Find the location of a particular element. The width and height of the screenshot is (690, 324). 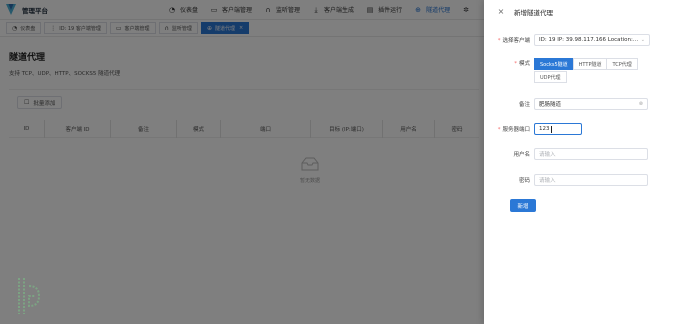

client-select: ID: 19 IP: 39.98.117.166 Location:... ⌄ is located at coordinates (592, 40).